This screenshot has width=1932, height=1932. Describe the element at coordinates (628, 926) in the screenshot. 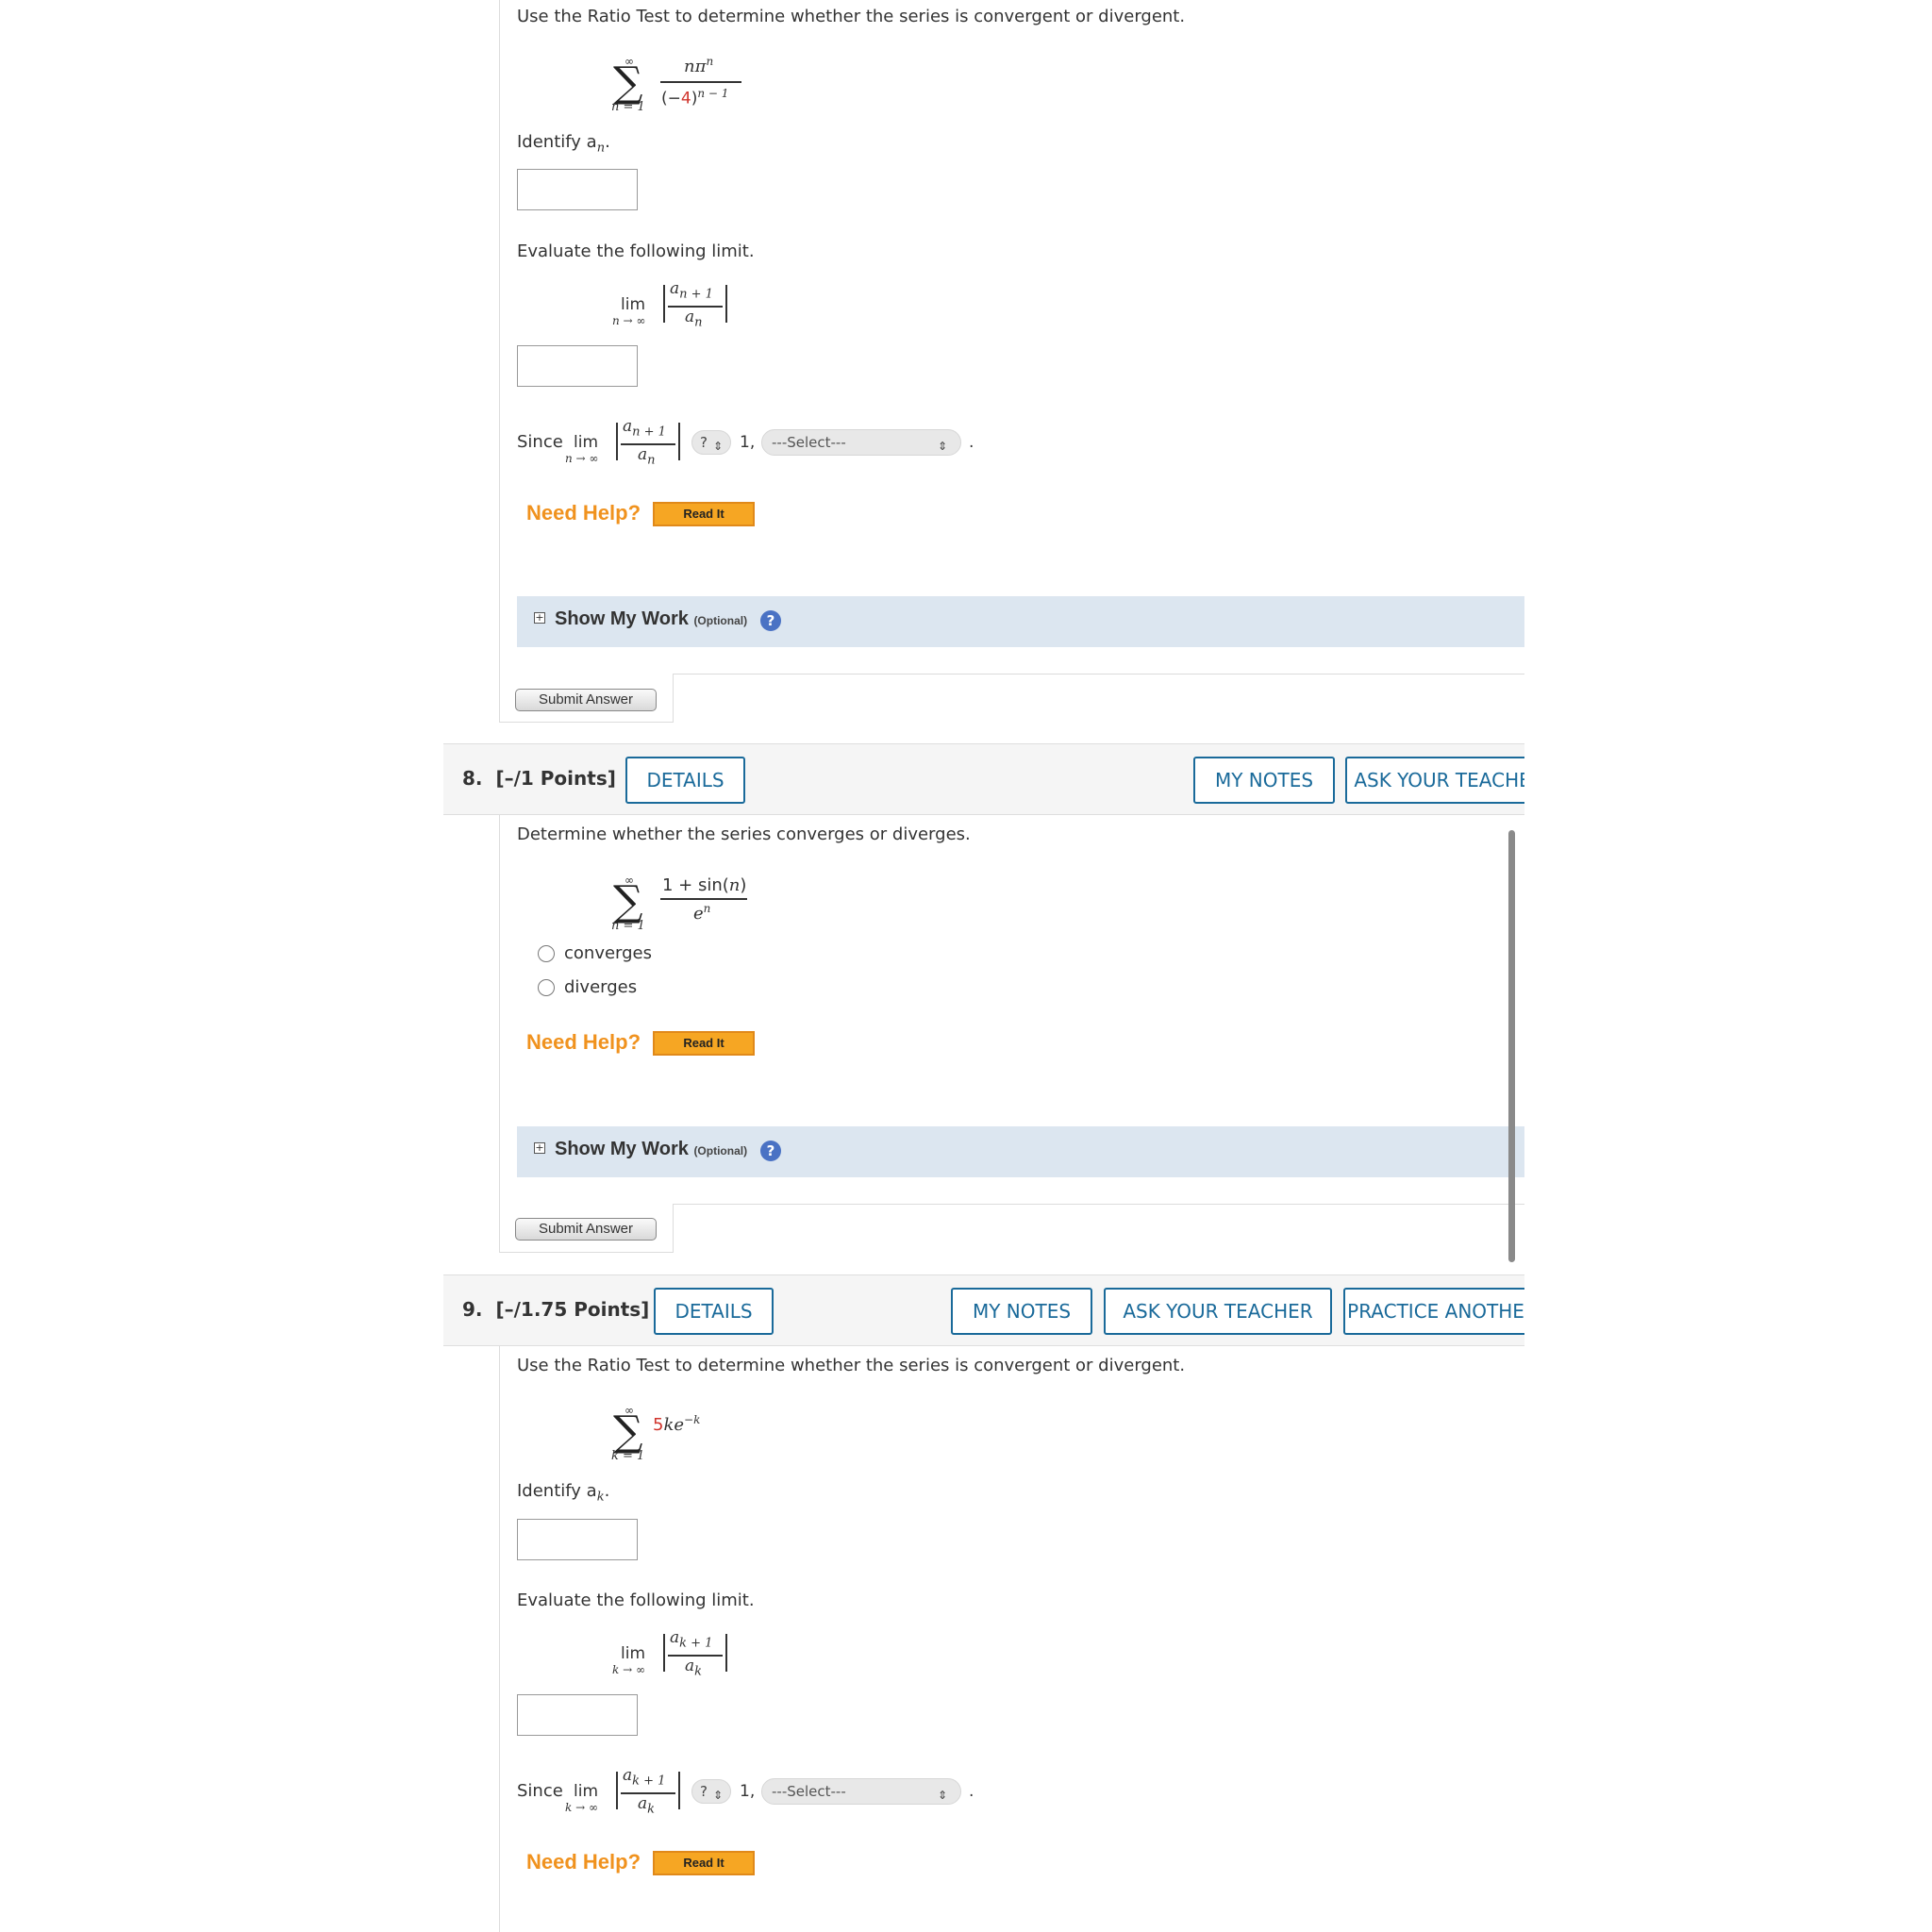

I see `q8-sum-lower: n = 1` at that location.